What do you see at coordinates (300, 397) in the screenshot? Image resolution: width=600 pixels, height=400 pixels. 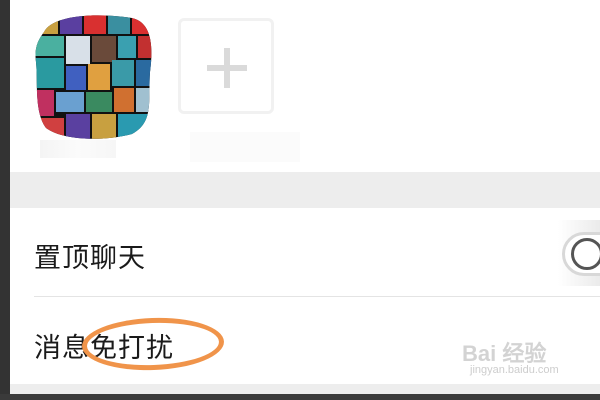 I see `frame-edge-bottom` at bounding box center [300, 397].